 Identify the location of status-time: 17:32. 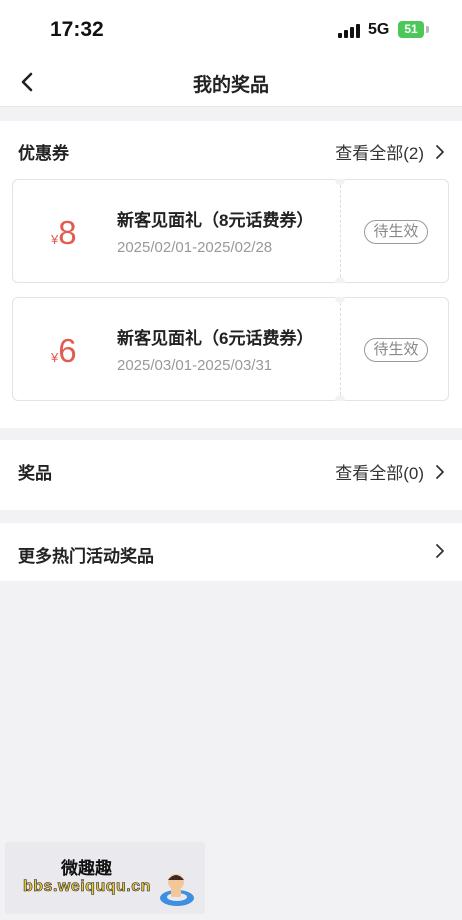
(77, 29).